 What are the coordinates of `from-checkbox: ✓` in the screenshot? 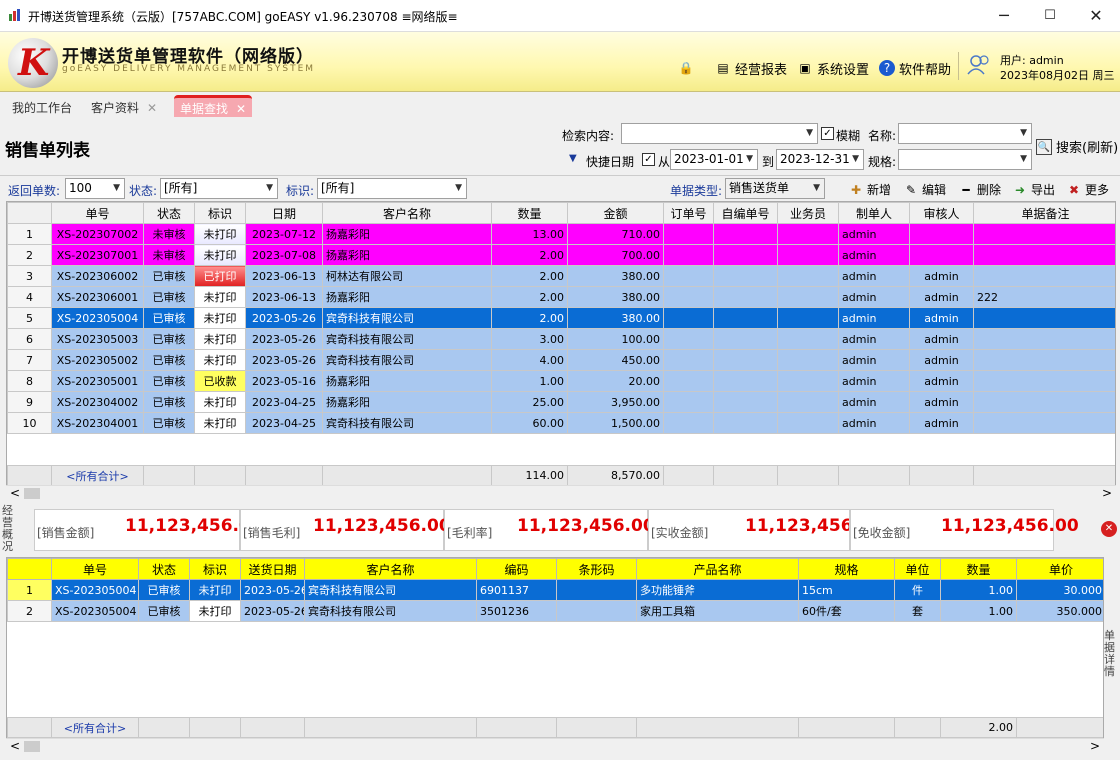 It's located at (648, 159).